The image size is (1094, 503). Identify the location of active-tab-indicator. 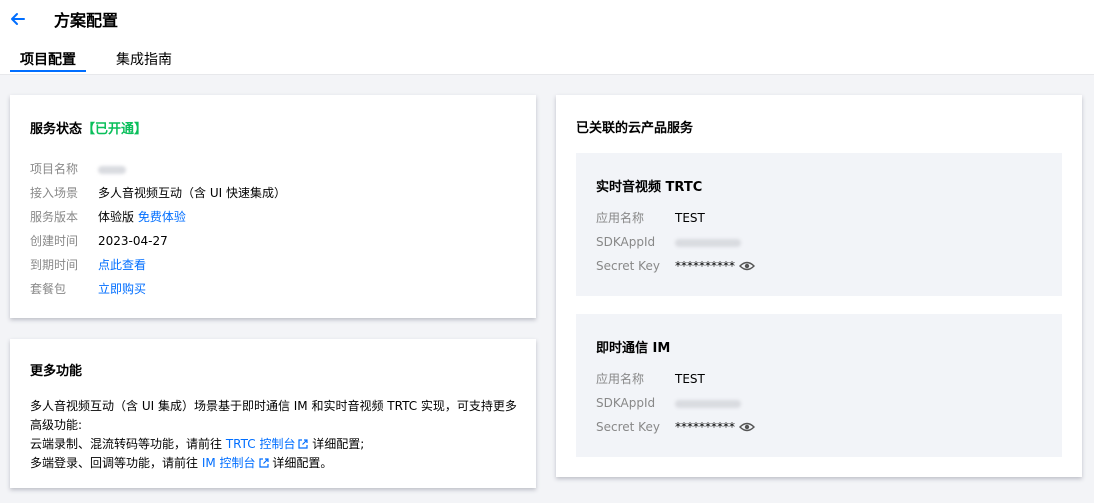
(48, 71).